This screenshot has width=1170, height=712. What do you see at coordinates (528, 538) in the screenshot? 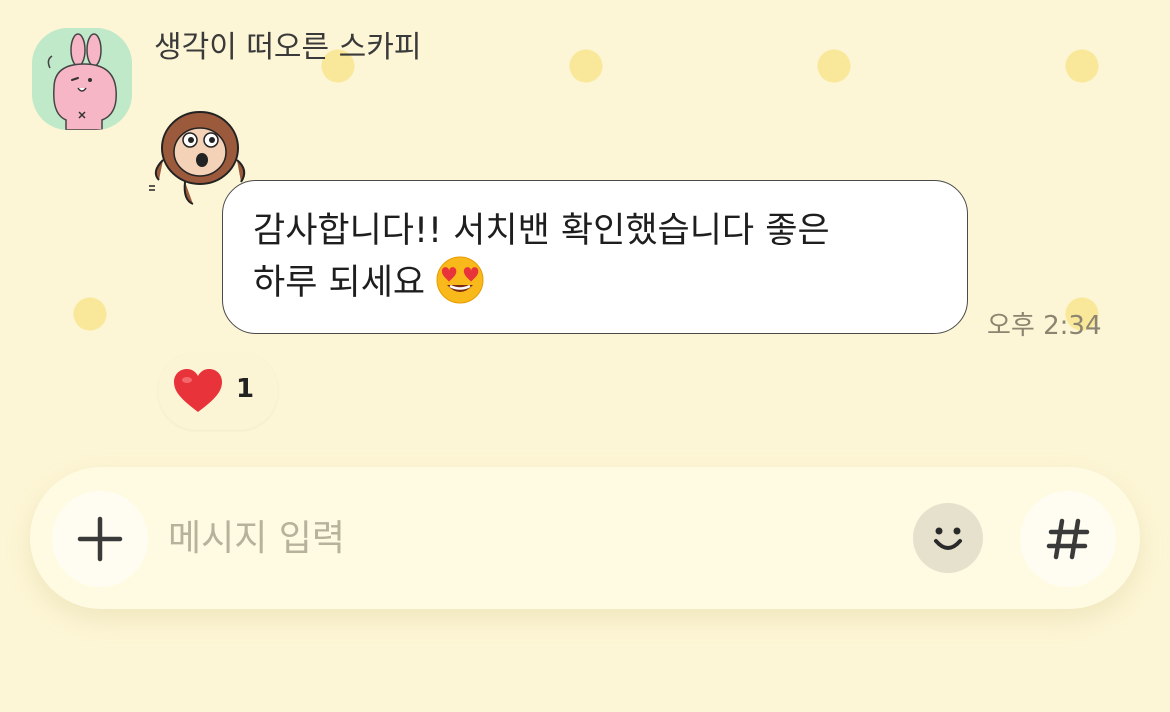
I see `message-input` at bounding box center [528, 538].